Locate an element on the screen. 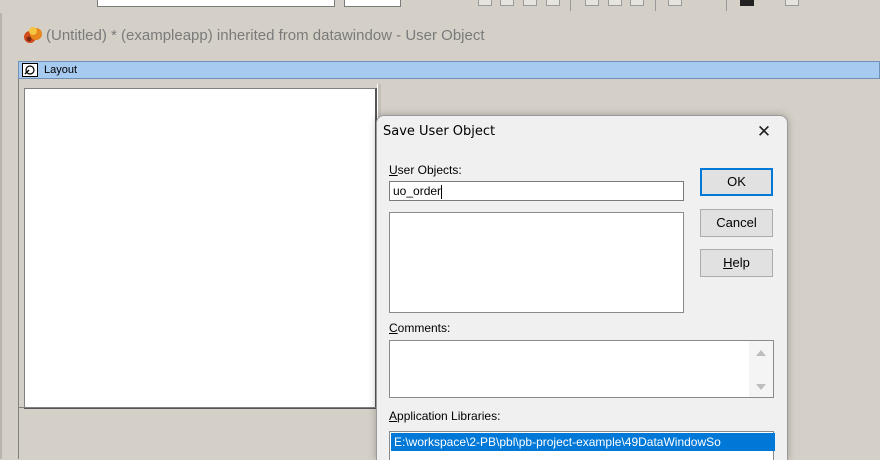 This screenshot has width=880, height=460. comments-scrollbar is located at coordinates (761, 369).